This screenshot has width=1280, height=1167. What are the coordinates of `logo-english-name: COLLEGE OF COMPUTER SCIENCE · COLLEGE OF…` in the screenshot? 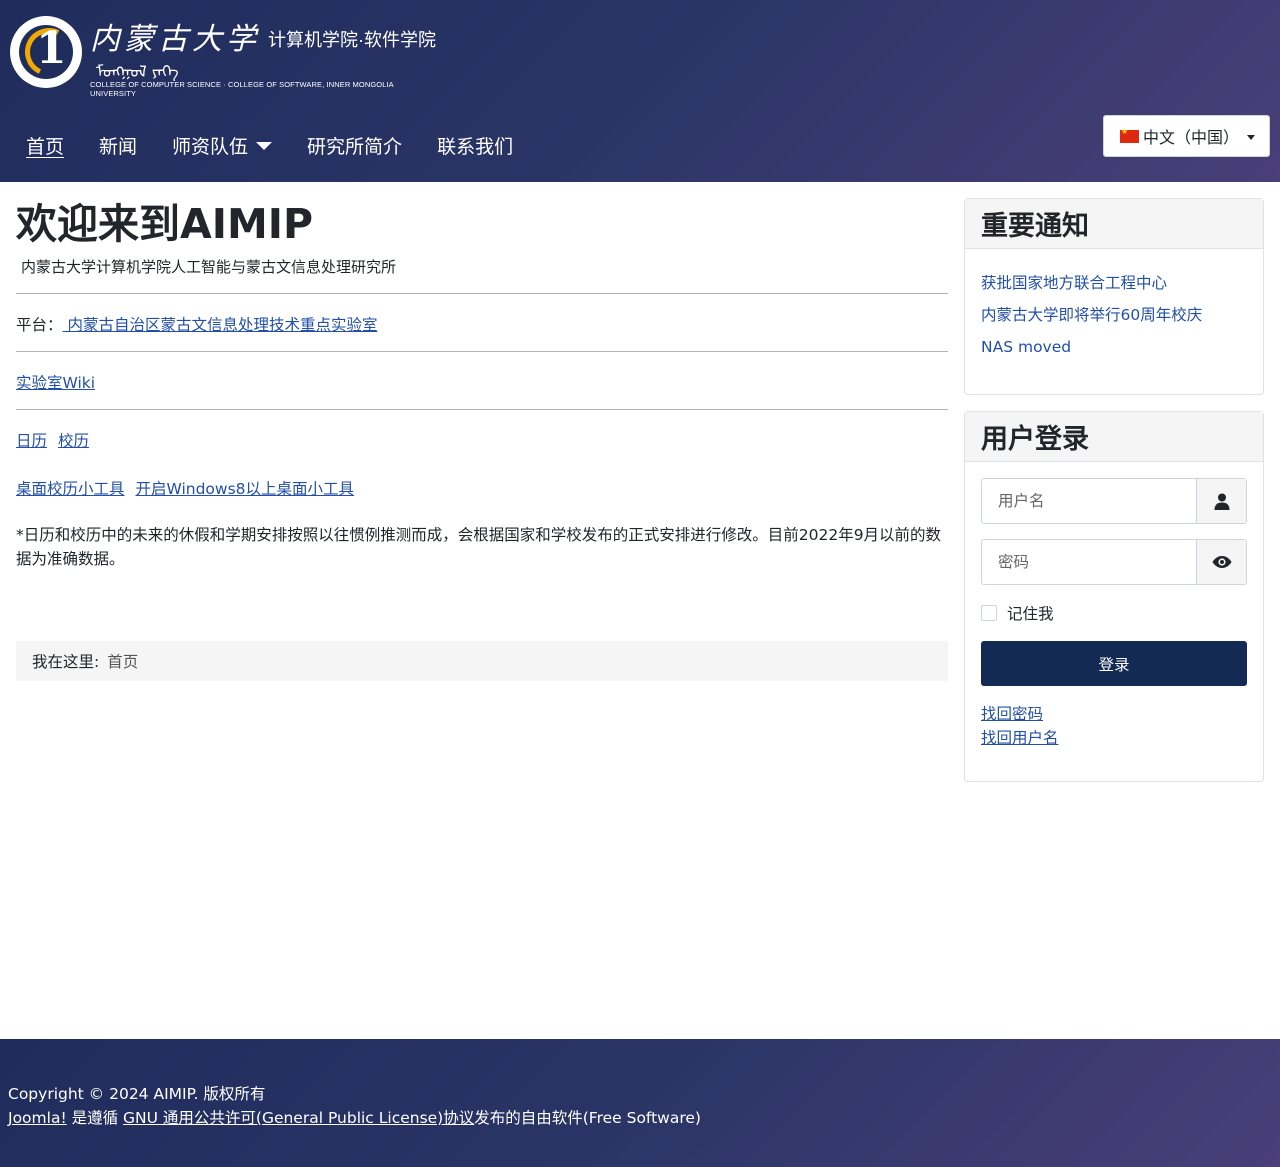 It's located at (242, 89).